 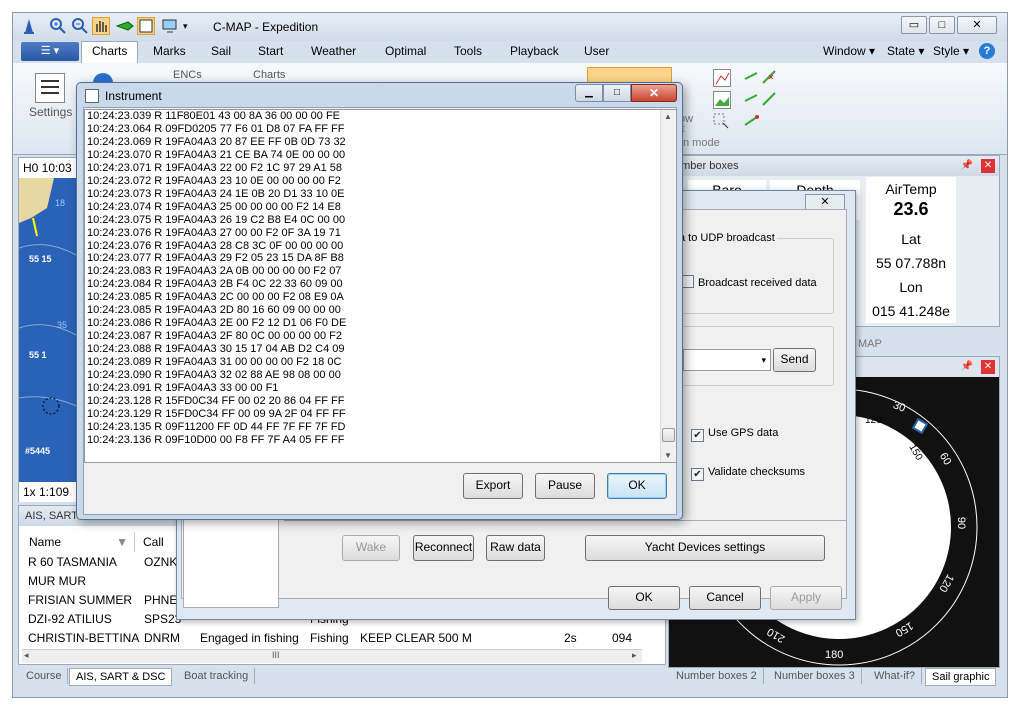 What do you see at coordinates (405, 51) in the screenshot?
I see `tab-optimal: Optimal` at bounding box center [405, 51].